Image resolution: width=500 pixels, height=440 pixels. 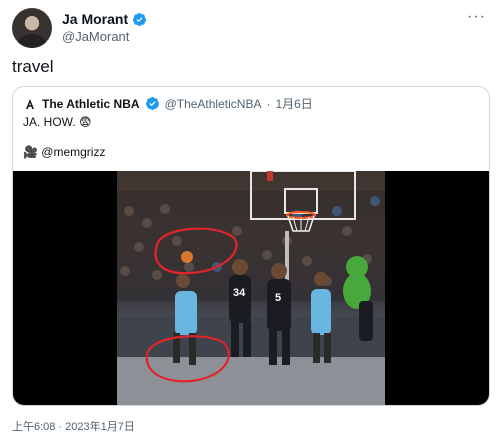 I want to click on tweet-header: Ja Morant @JaMorant ···, so click(x=250, y=28).